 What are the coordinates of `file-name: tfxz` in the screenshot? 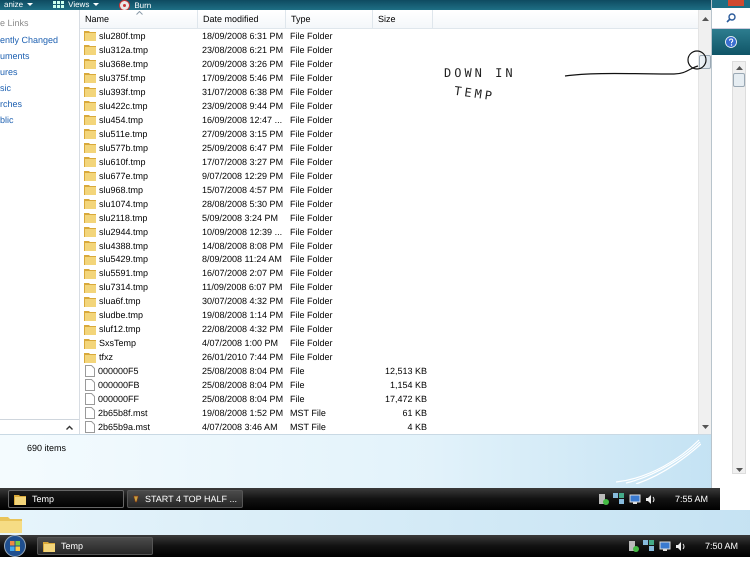 It's located at (106, 357).